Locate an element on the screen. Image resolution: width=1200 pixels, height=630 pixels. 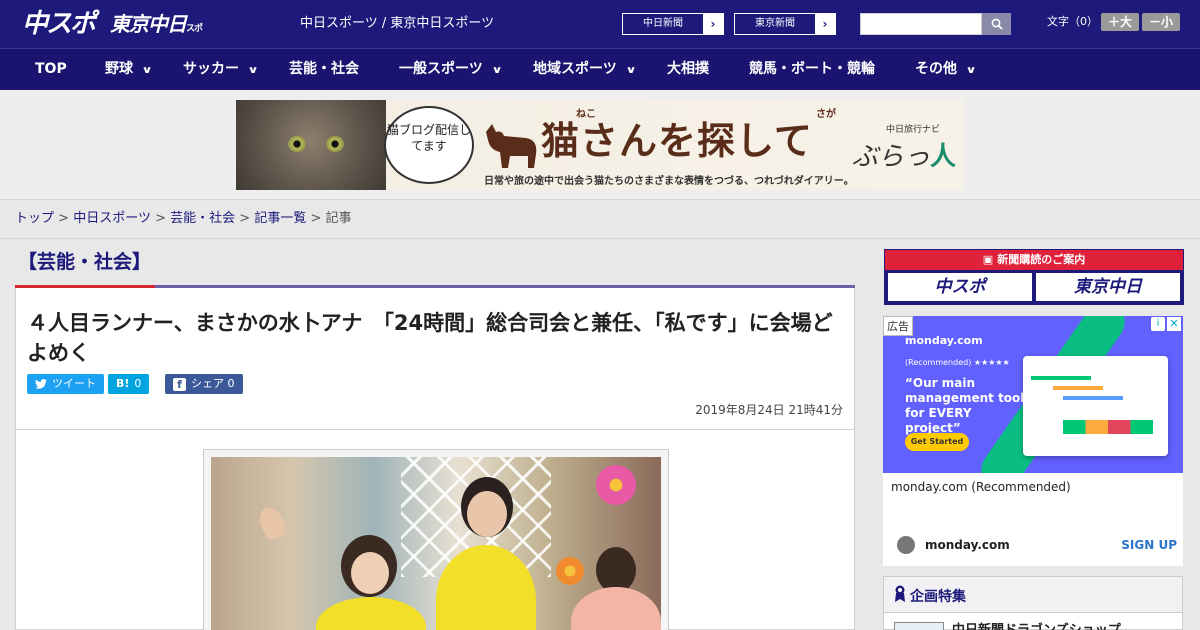
ad-badge: 広告 is located at coordinates (898, 326).